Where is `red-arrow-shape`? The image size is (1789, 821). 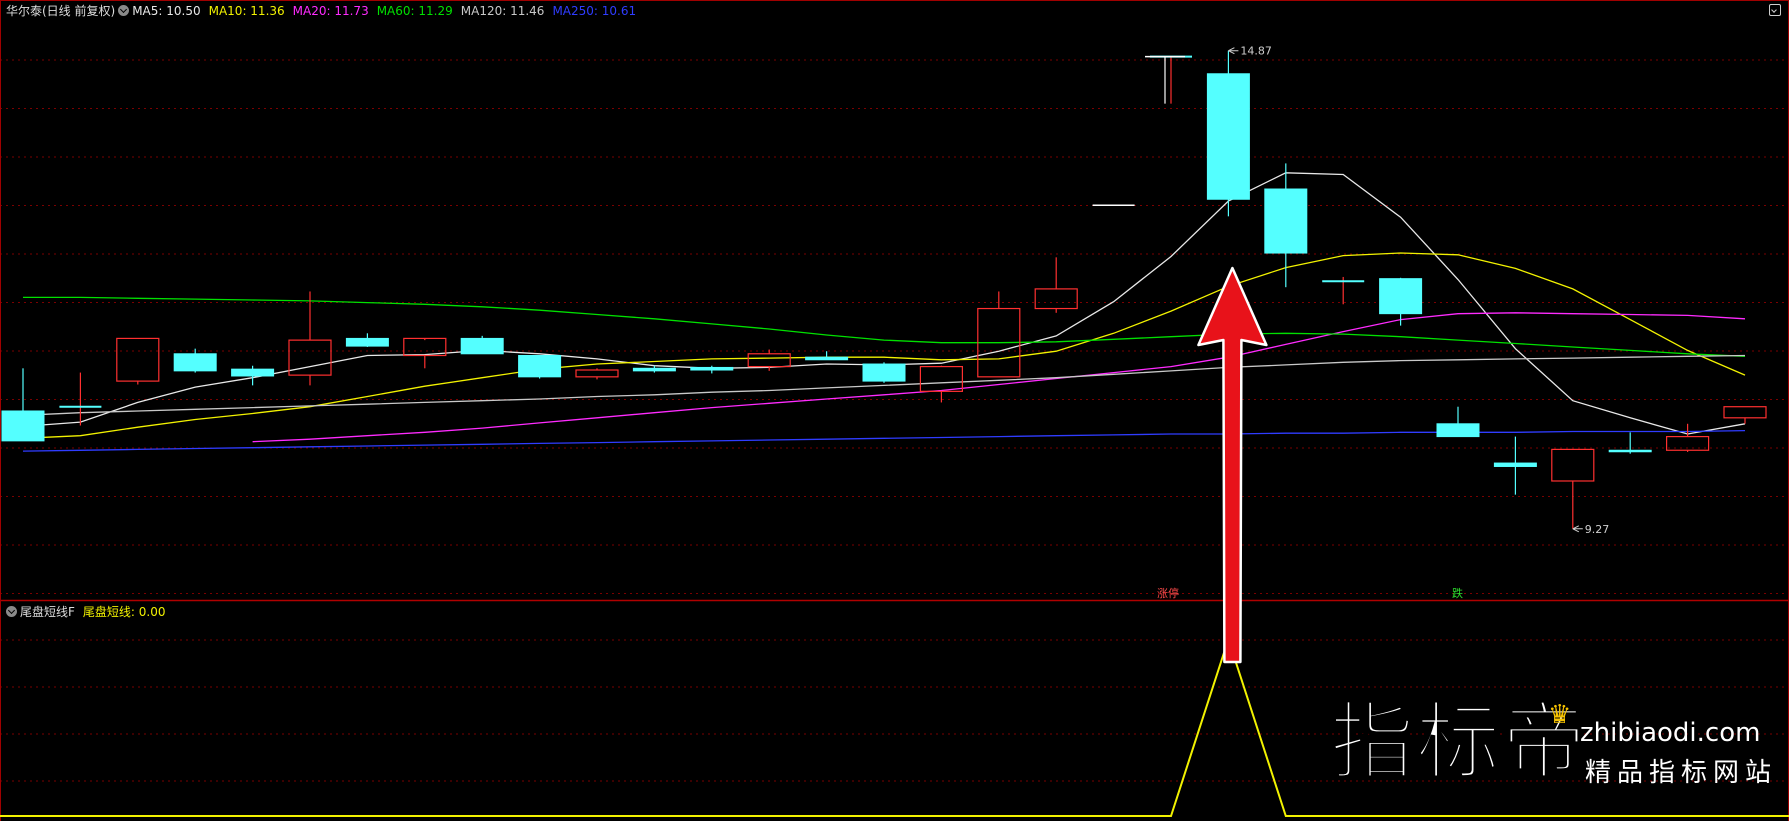
red-arrow-shape is located at coordinates (1232, 465).